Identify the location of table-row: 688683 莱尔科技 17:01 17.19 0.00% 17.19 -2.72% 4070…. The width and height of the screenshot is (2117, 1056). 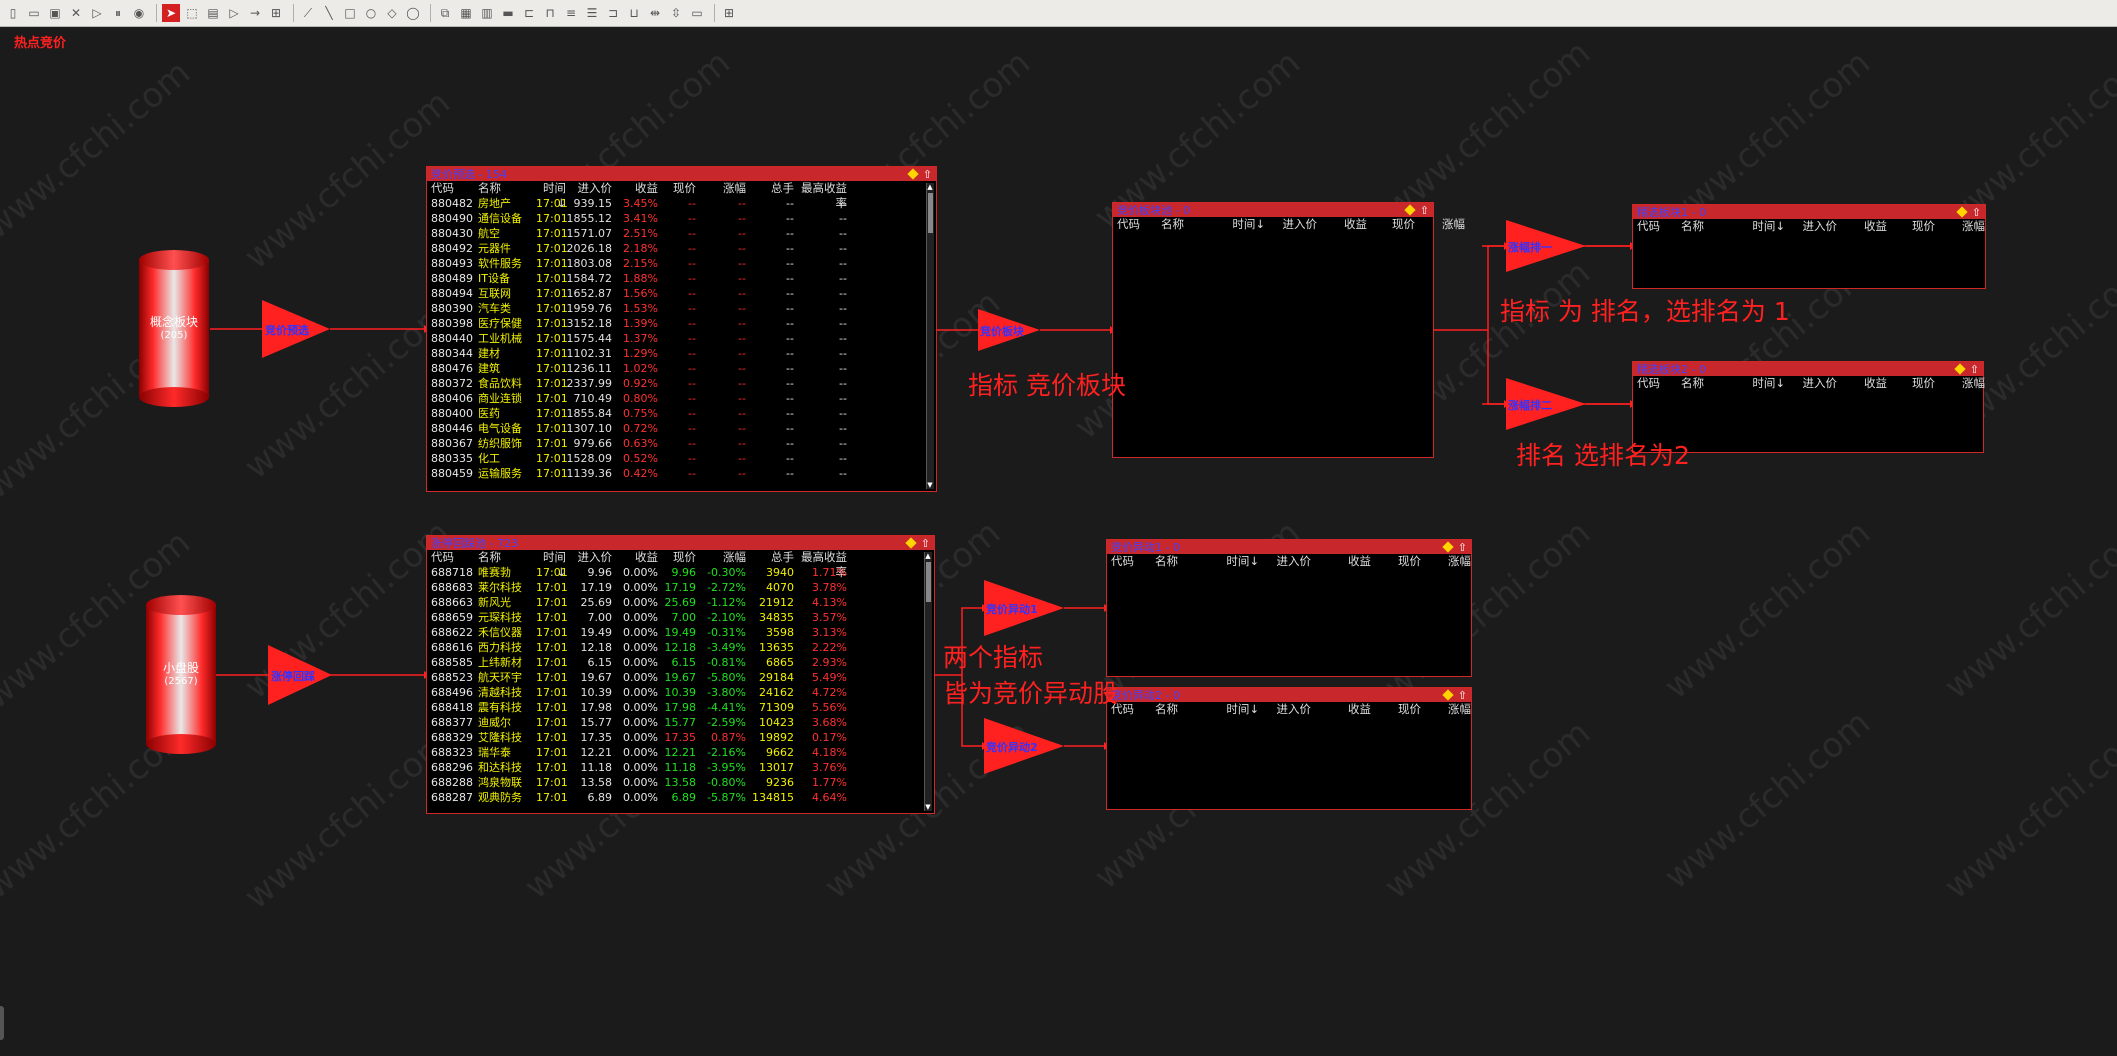
(680, 587).